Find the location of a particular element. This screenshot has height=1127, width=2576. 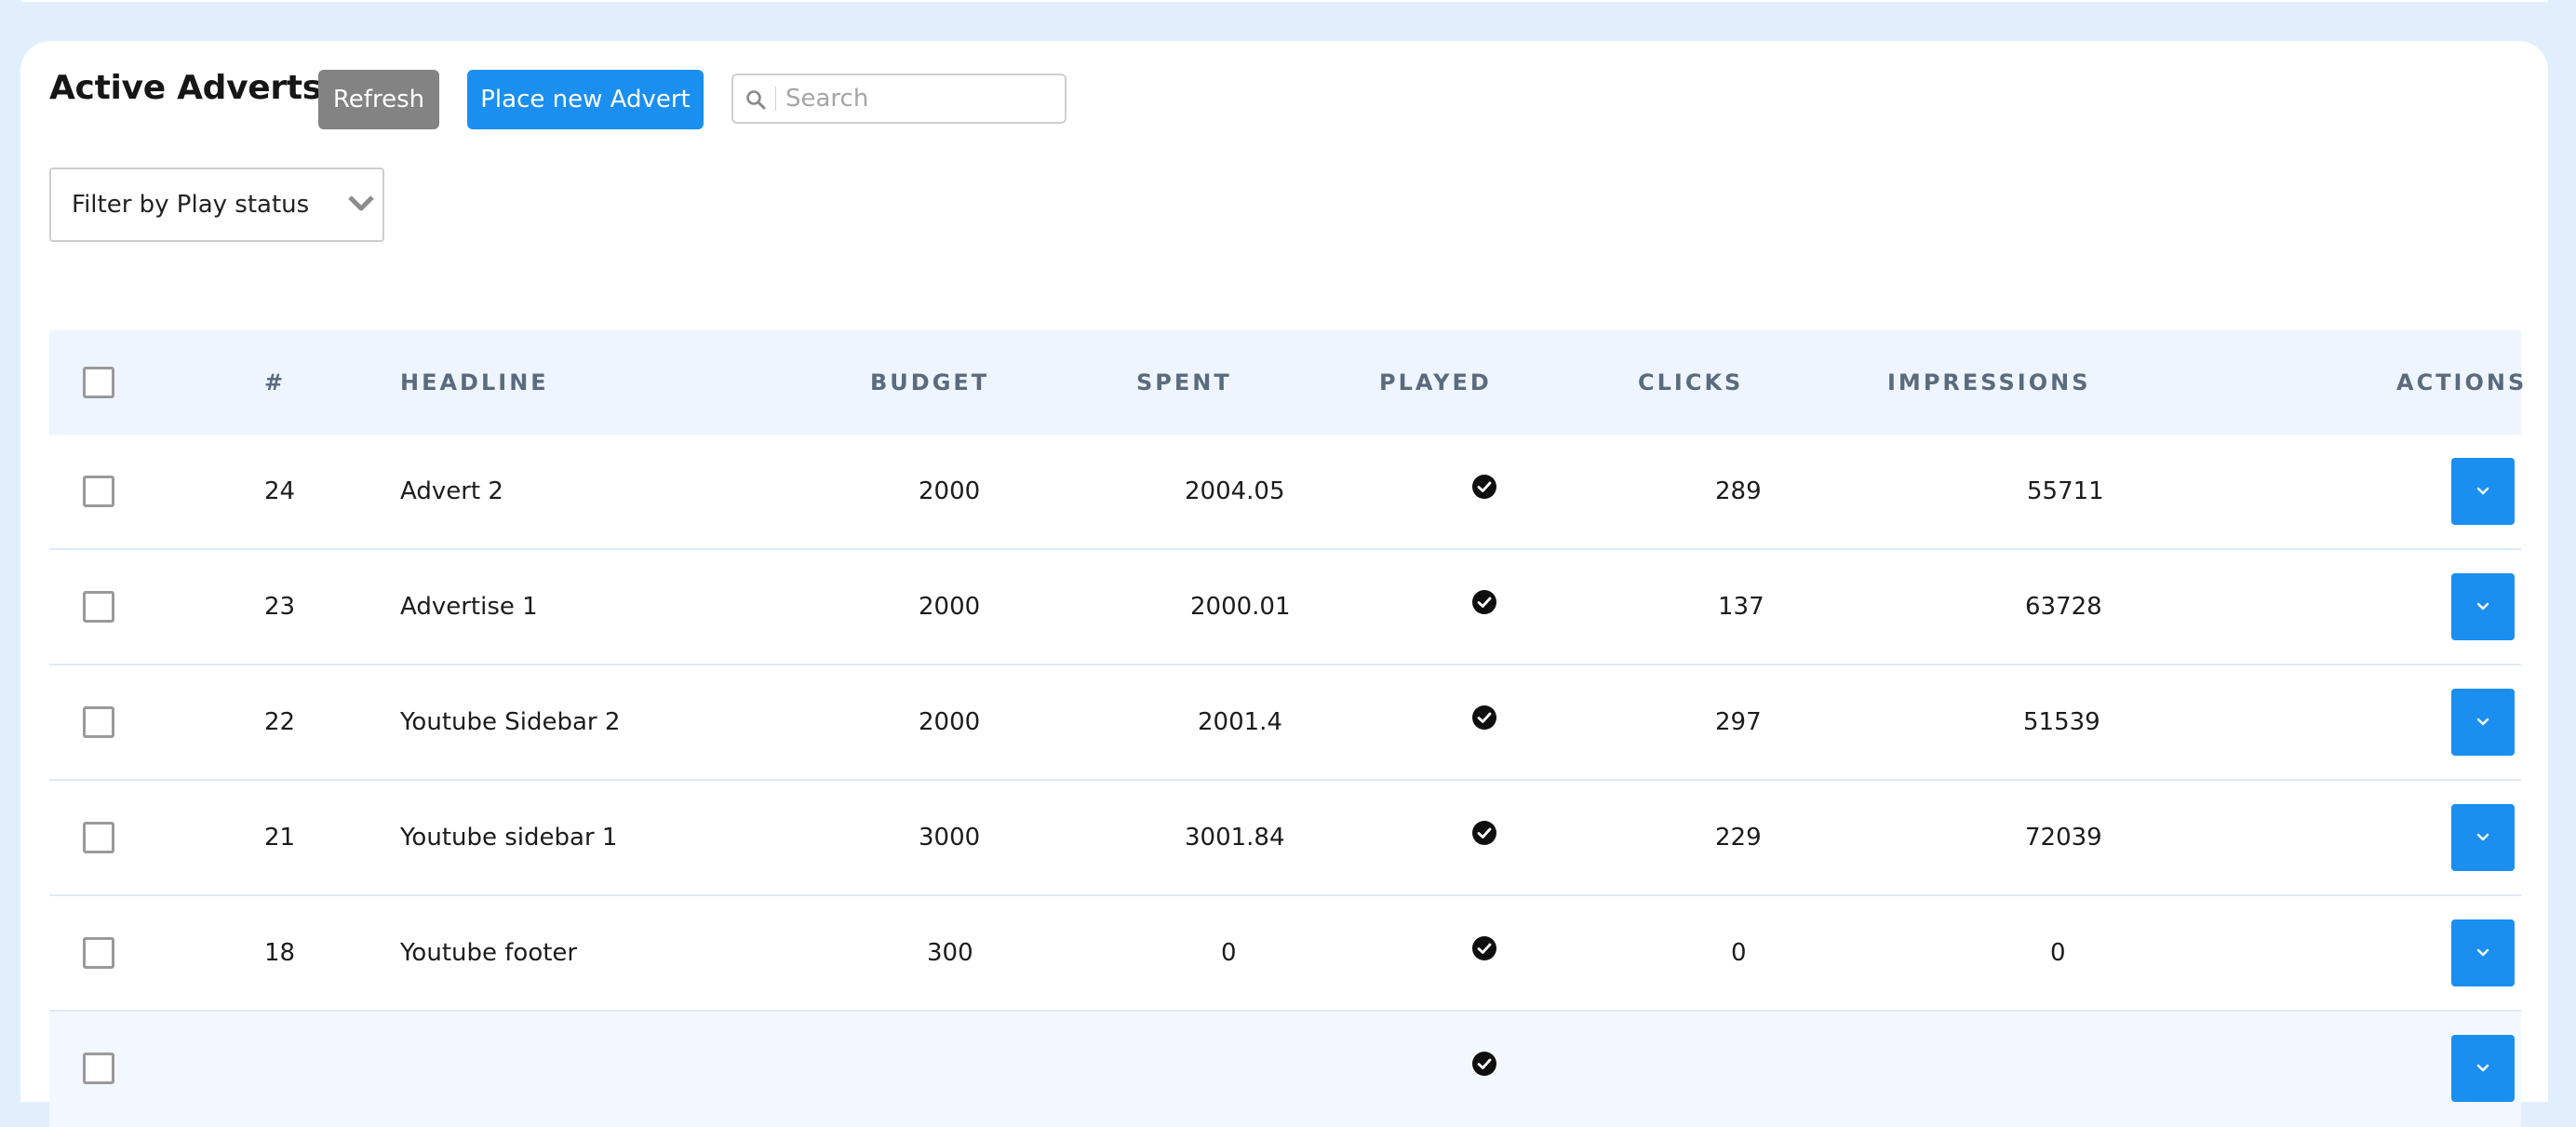

table-row: 23 Advertise 1 2000 2000.01 137 63728 is located at coordinates (1285, 607).